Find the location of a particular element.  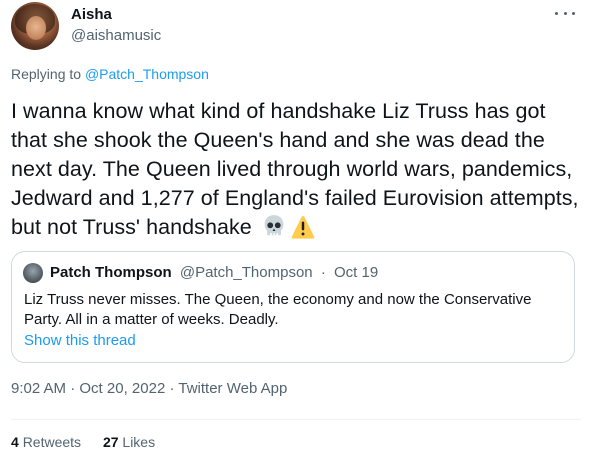

author-handle: @aishamusic is located at coordinates (116, 35).